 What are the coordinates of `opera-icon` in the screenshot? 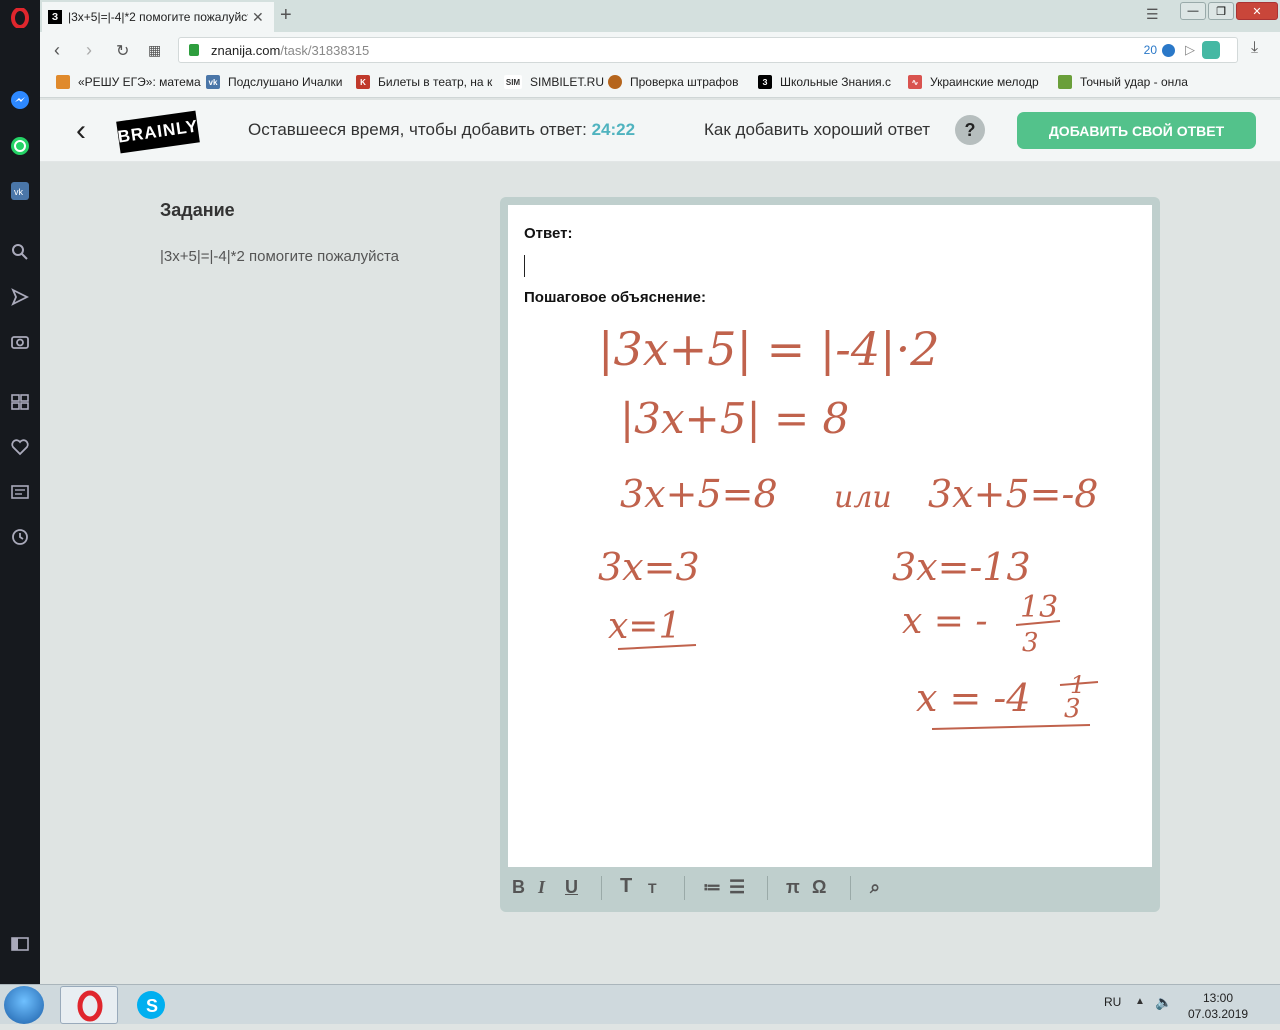 It's located at (90, 1006).